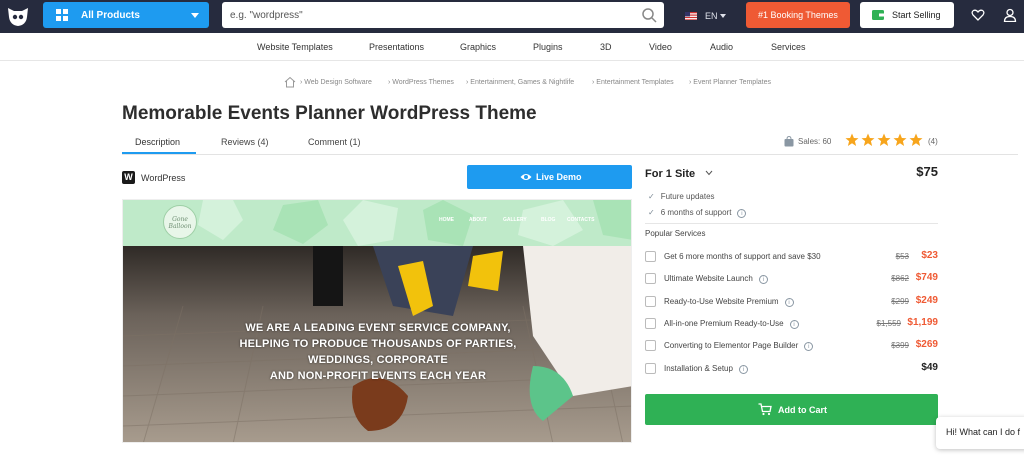 The height and width of the screenshot is (459, 1024). What do you see at coordinates (922, 322) in the screenshot?
I see `service-price: $1,199` at bounding box center [922, 322].